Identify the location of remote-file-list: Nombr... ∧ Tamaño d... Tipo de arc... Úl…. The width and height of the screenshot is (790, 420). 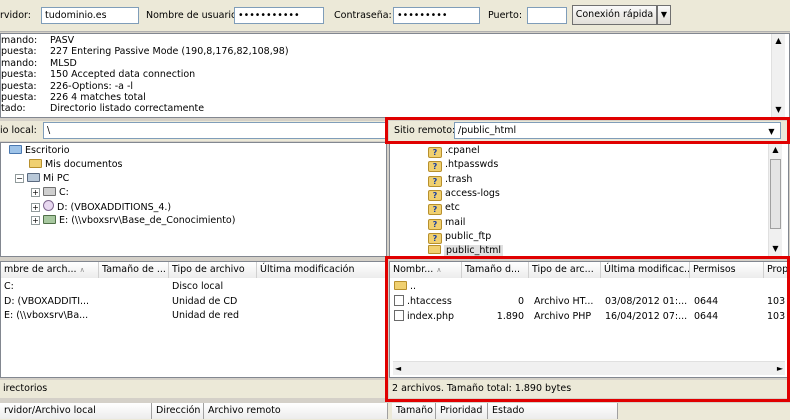
(589, 319).